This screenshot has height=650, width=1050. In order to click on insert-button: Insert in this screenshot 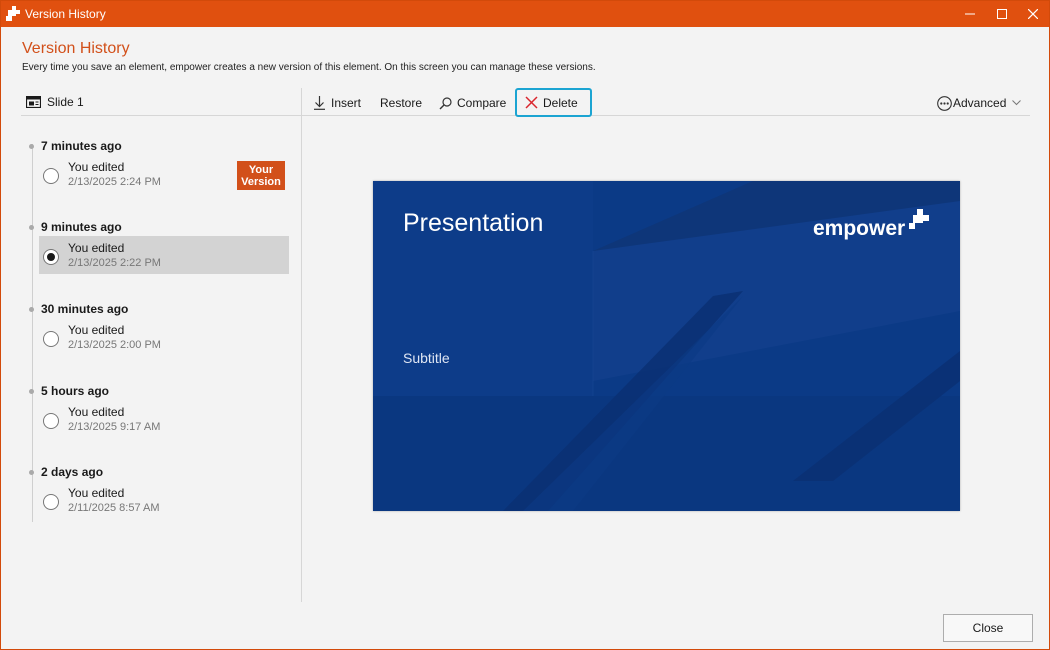, I will do `click(337, 103)`.